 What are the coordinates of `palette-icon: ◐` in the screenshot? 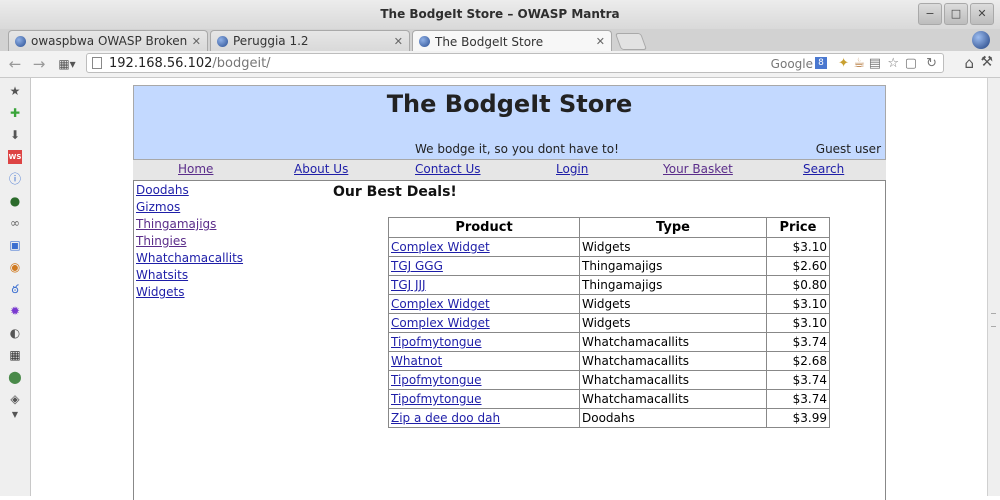 It's located at (15, 333).